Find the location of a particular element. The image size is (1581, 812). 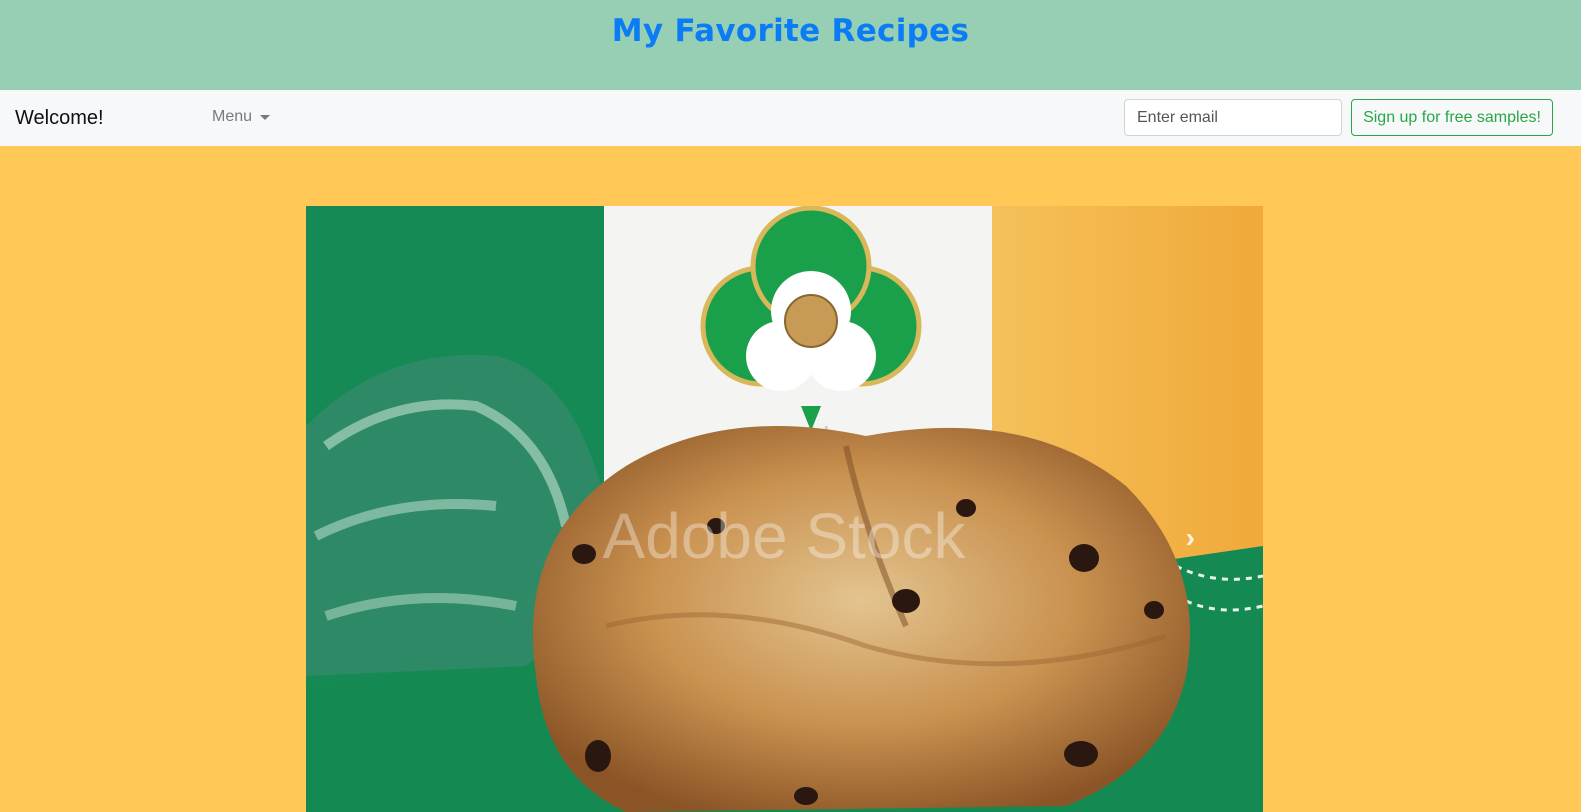

menu-label: Menu is located at coordinates (232, 116).